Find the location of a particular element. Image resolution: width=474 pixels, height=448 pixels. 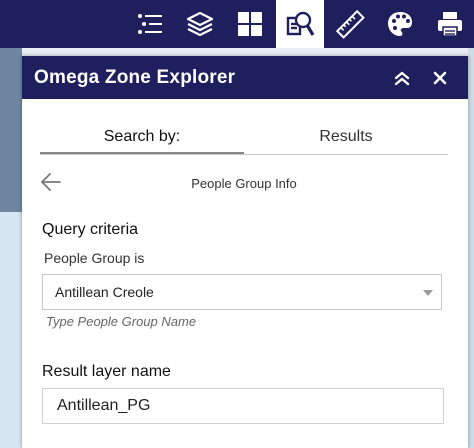

search-tool-button is located at coordinates (300, 24).